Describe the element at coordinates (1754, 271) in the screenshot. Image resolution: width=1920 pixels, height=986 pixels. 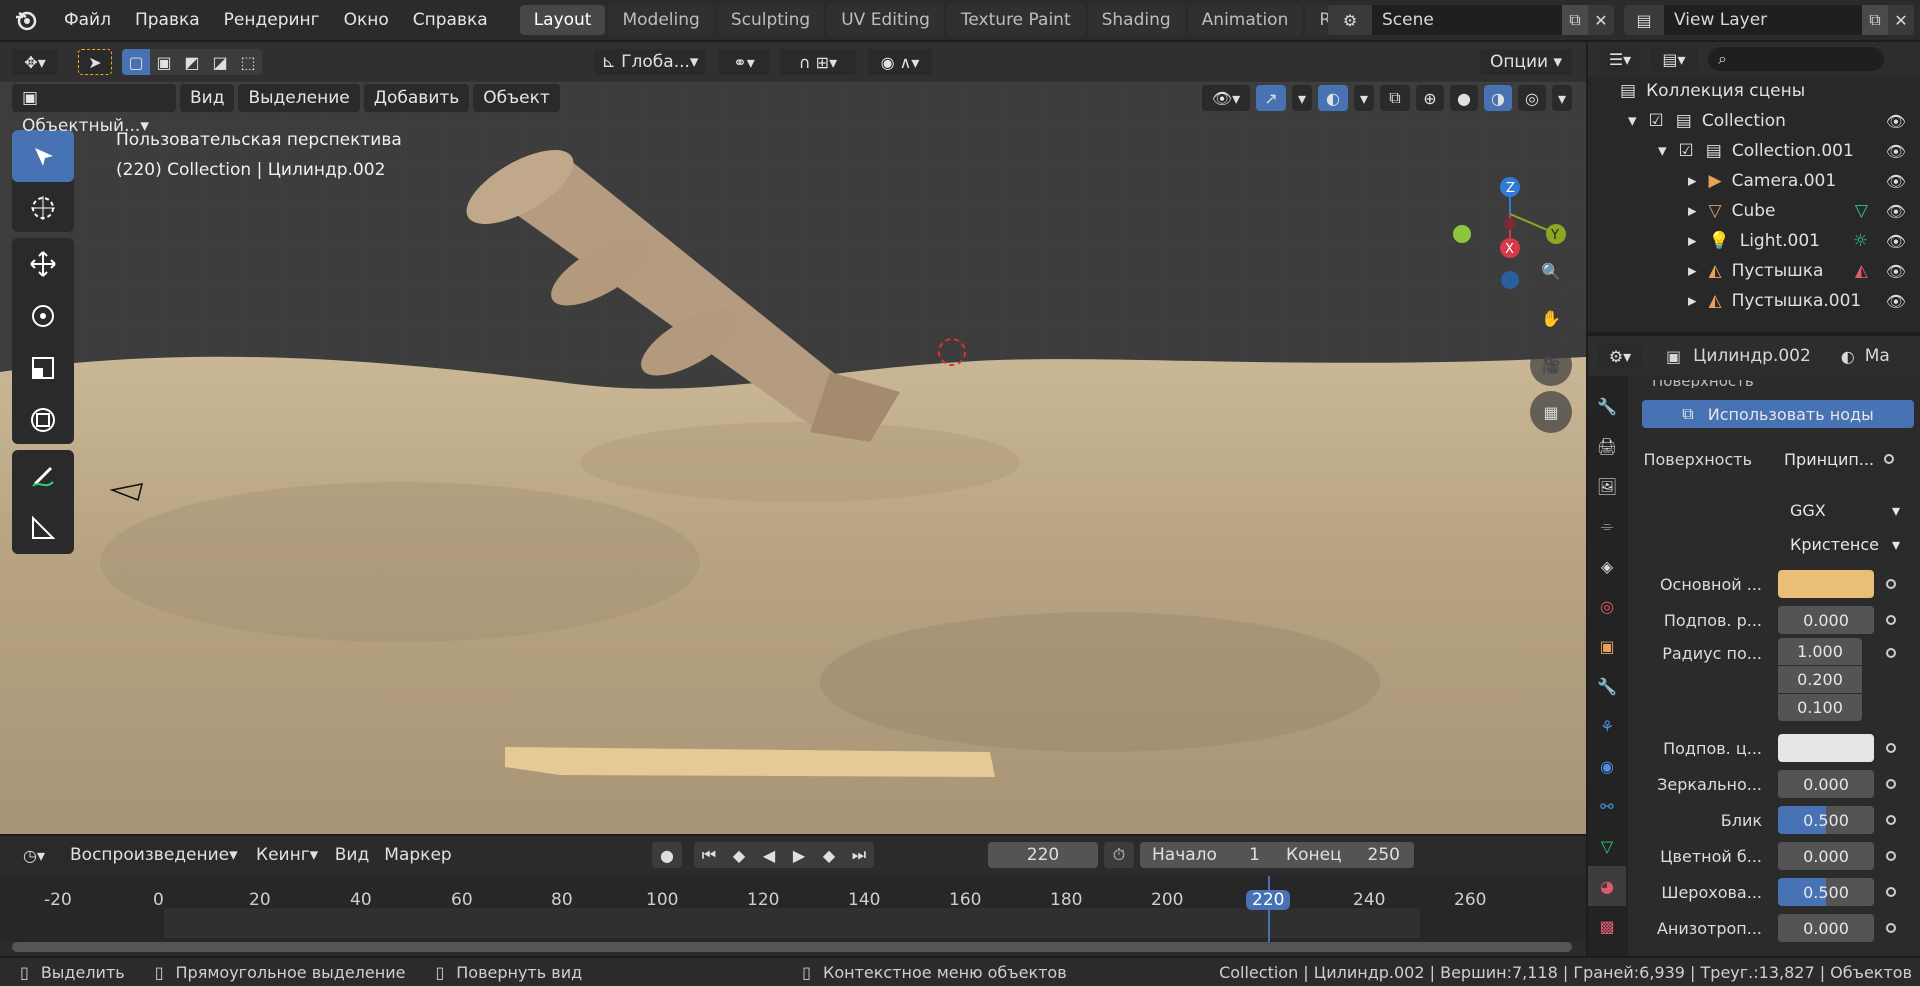
I see `outliner-row-empty: ▸ ◭ Пустышка ◭ 👁` at that location.